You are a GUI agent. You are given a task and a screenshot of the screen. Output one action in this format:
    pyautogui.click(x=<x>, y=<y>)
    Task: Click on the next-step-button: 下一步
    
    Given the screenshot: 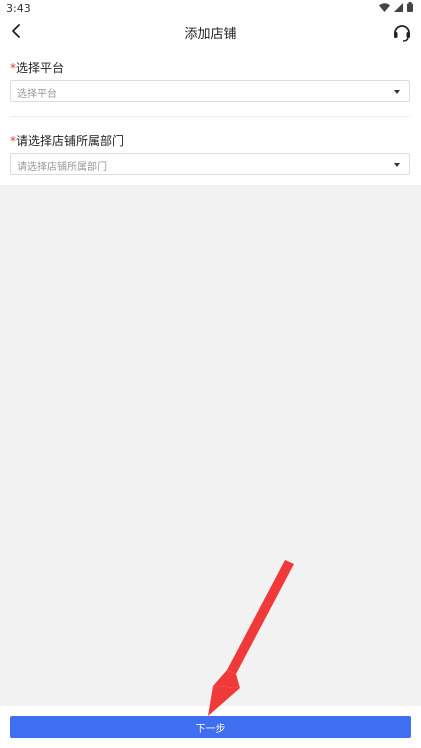 What is the action you would take?
    pyautogui.click(x=210, y=727)
    